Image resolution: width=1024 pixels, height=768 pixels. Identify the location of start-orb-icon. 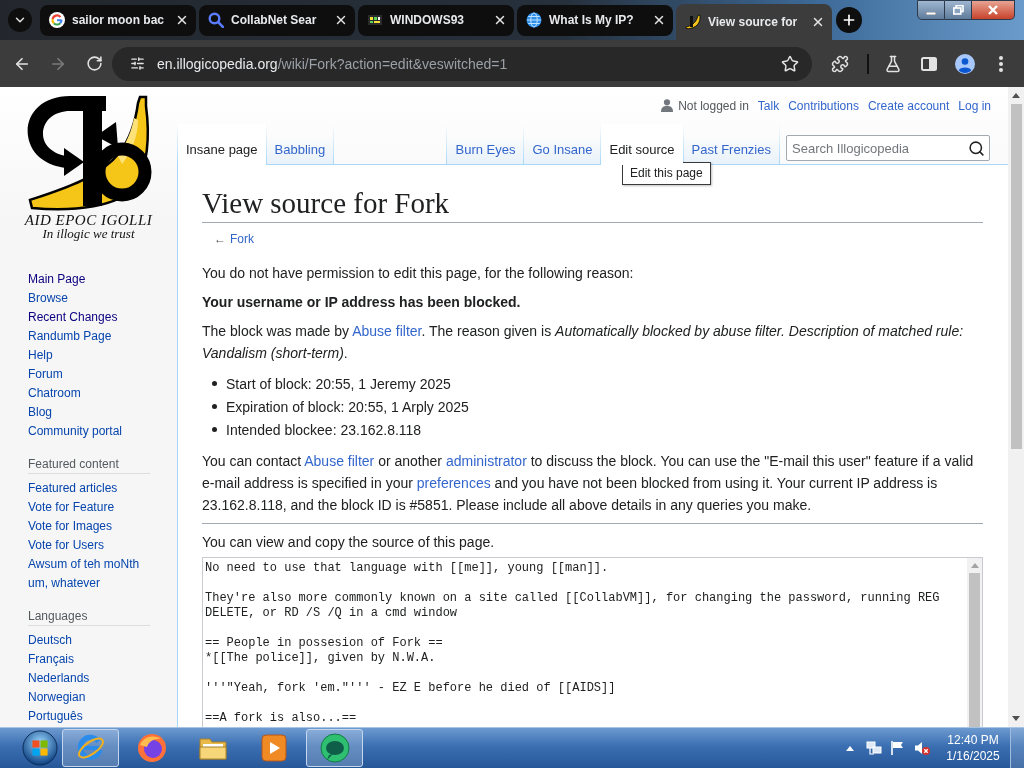
(40, 748).